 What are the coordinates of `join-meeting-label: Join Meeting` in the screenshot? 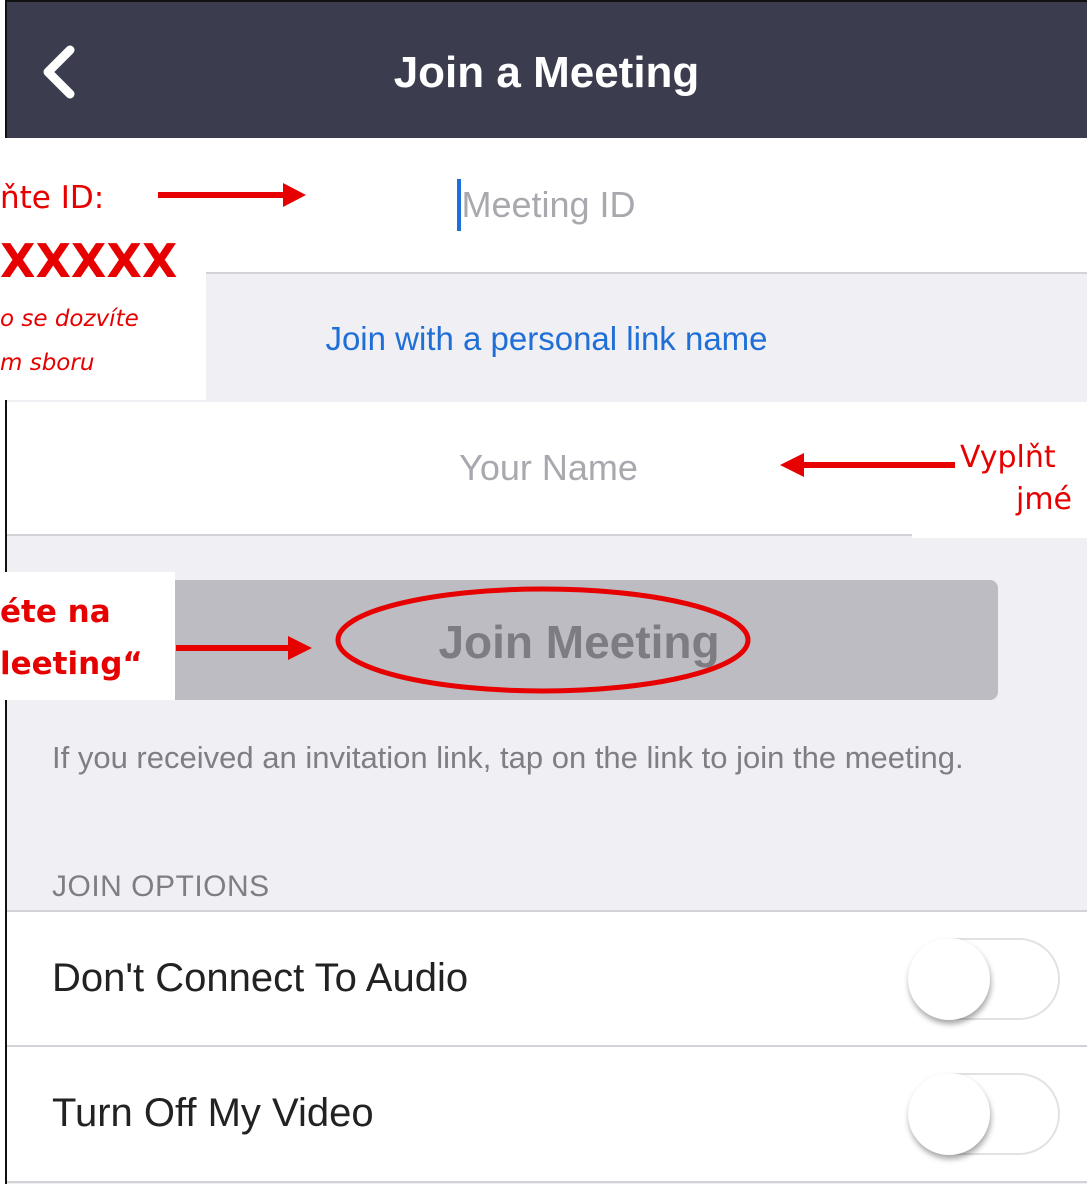 It's located at (579, 642).